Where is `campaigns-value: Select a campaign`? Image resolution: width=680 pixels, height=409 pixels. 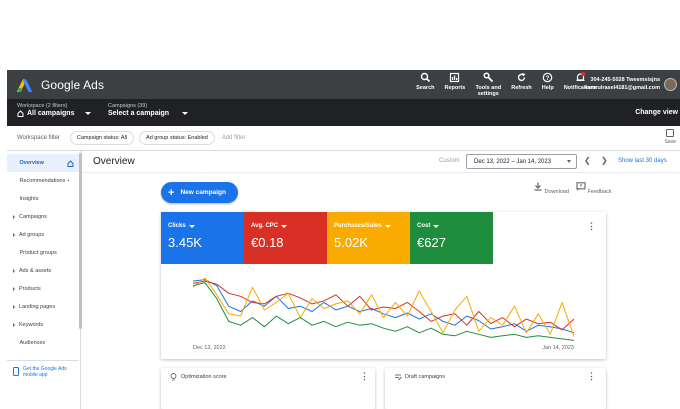 campaigns-value: Select a campaign is located at coordinates (139, 113).